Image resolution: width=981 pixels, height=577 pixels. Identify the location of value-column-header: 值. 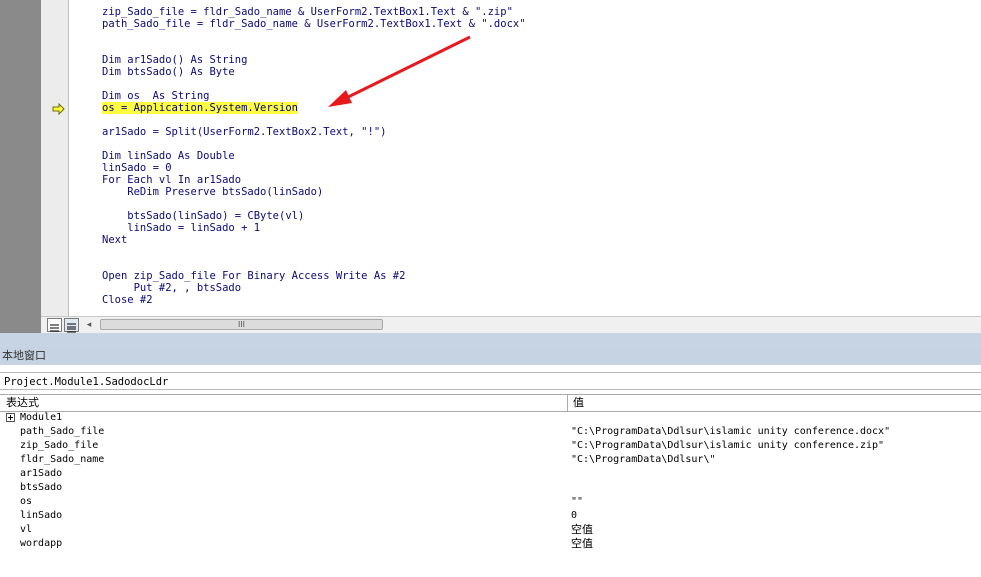
(578, 403).